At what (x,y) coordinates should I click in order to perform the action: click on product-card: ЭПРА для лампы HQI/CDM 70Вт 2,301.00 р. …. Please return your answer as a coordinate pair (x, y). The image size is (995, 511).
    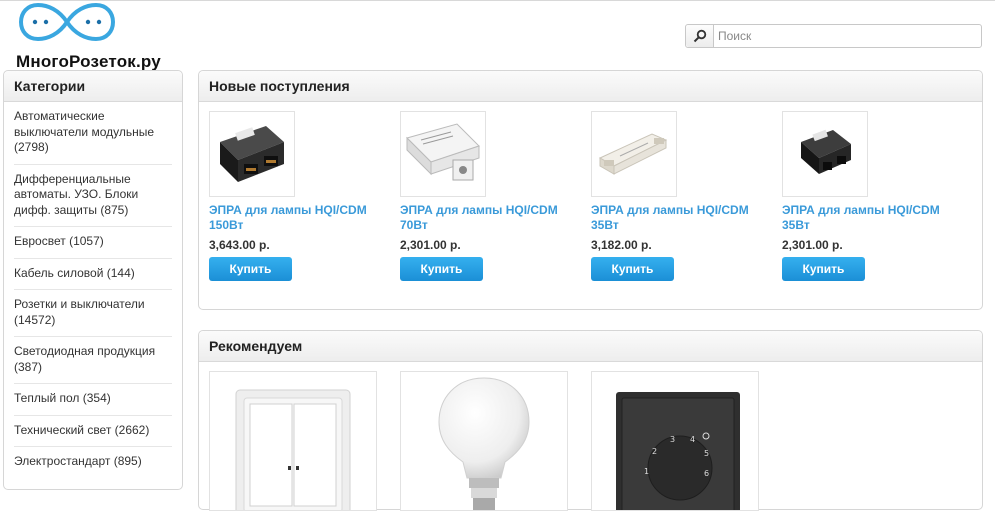
    Looking at the image, I should click on (490, 196).